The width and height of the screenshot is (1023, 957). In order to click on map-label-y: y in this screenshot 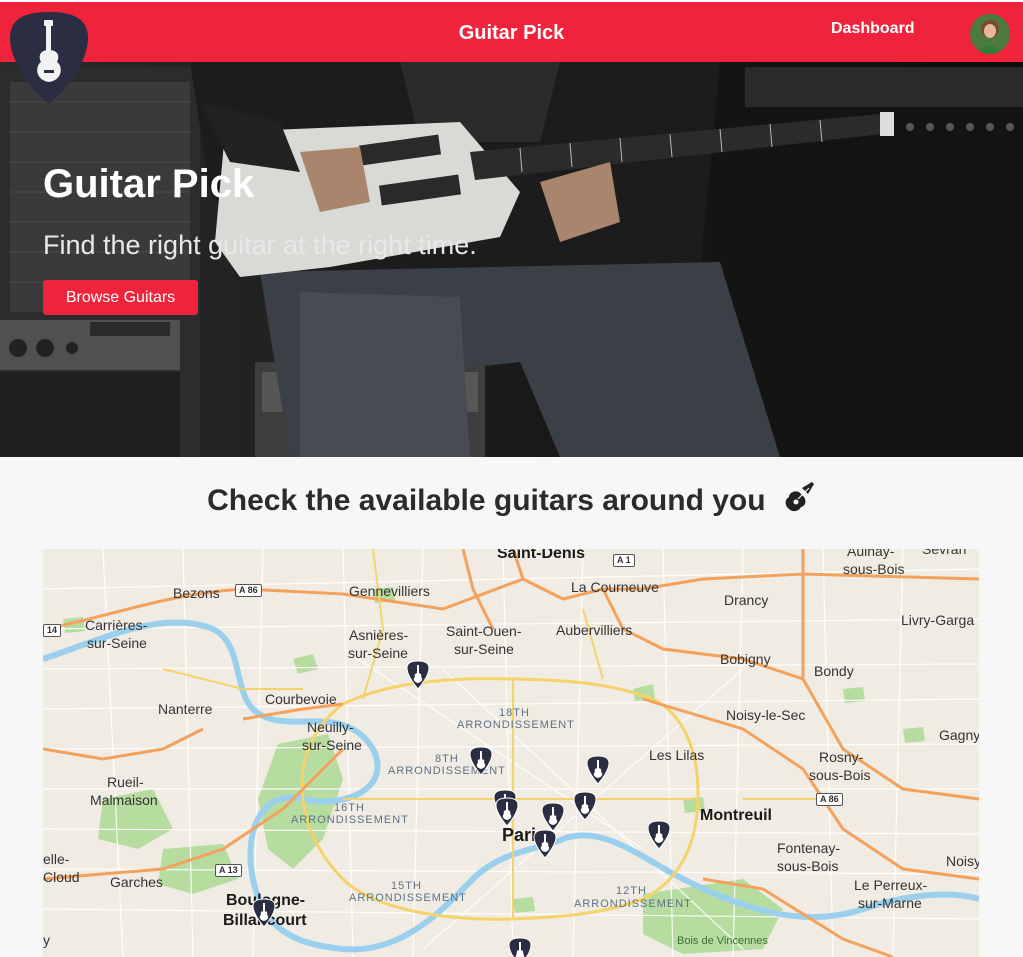, I will do `click(46, 940)`.